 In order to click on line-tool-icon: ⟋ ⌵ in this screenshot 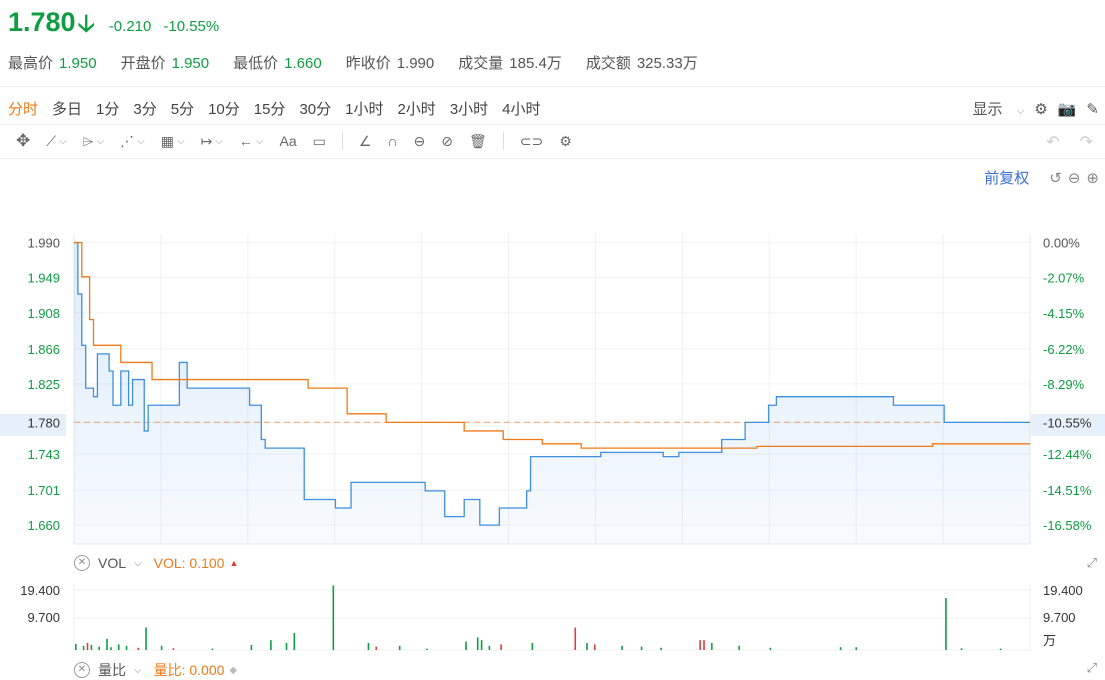, I will do `click(56, 141)`.